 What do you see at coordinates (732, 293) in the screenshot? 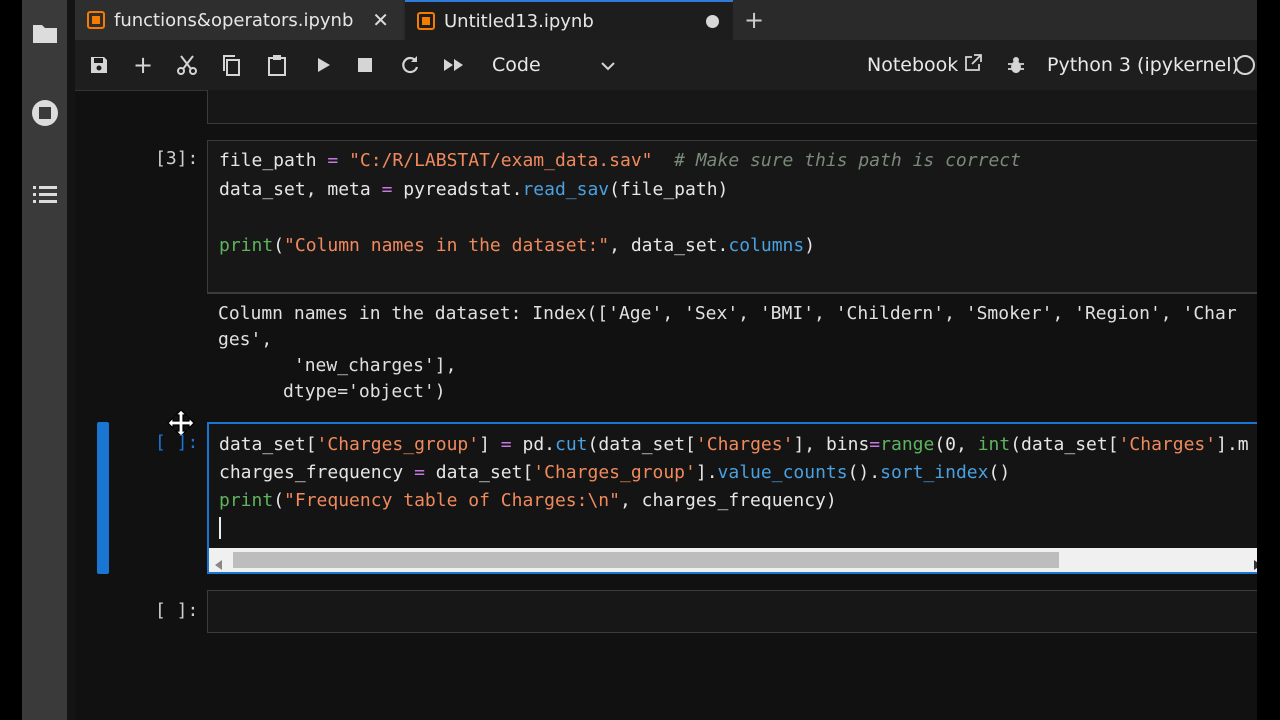
I see `output-divider` at bounding box center [732, 293].